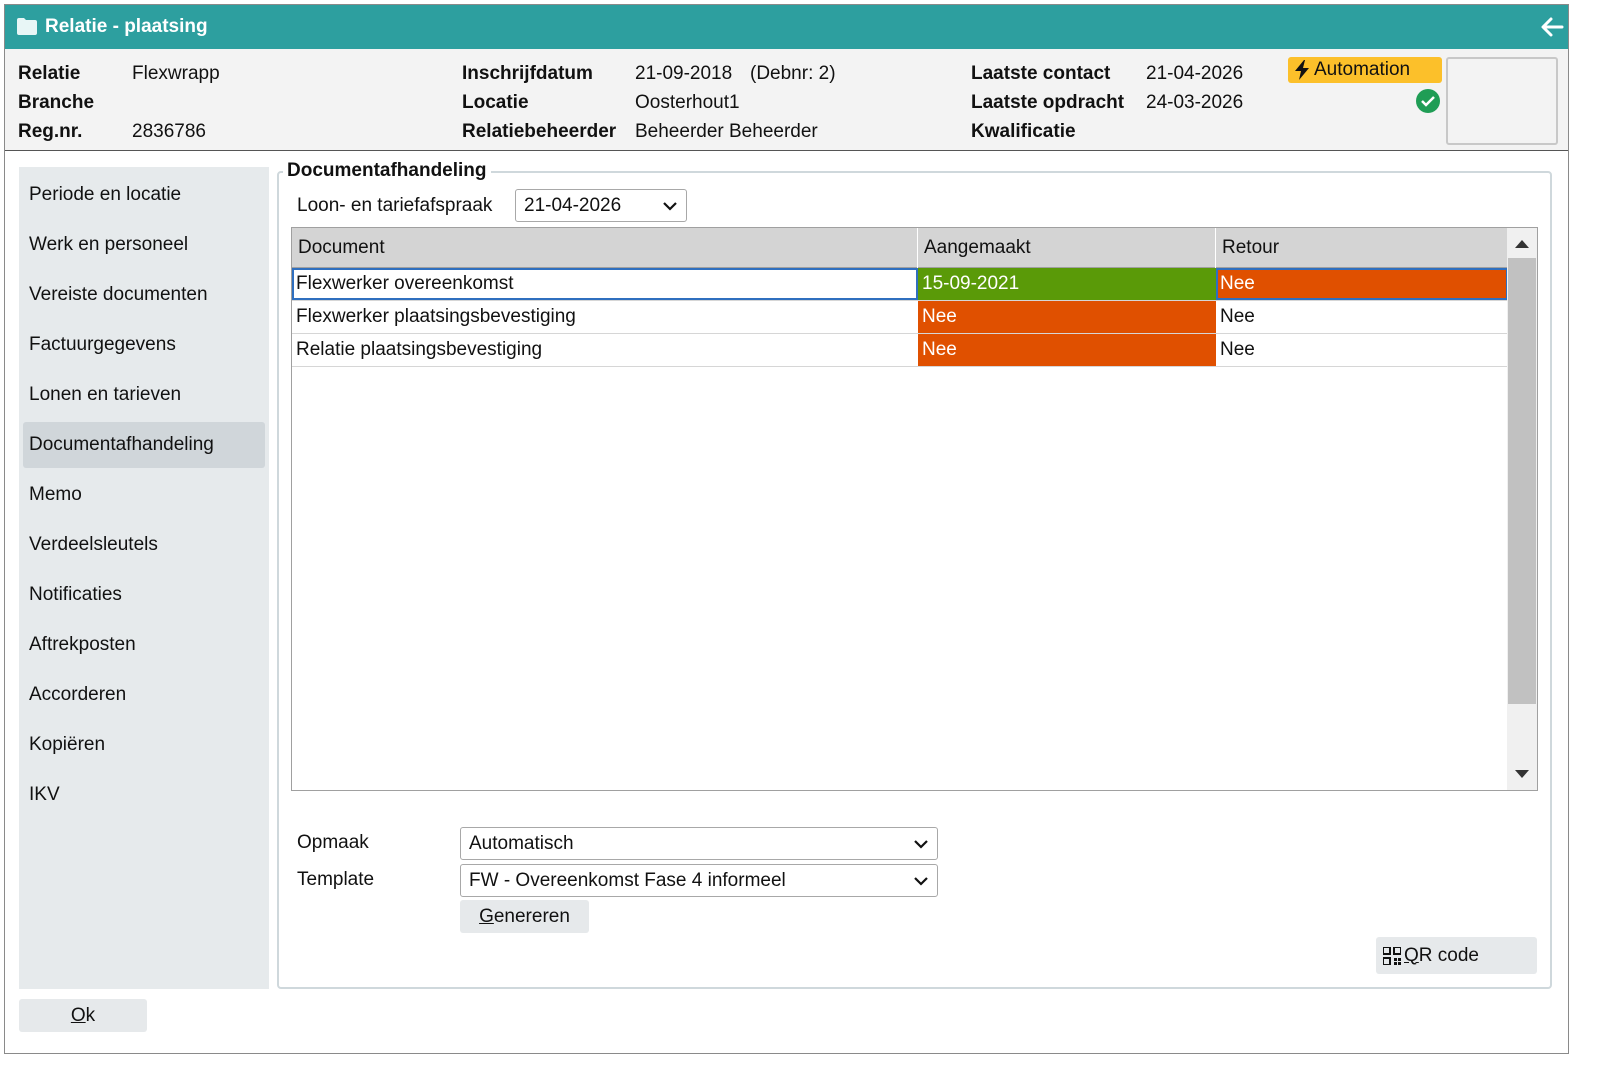 This screenshot has height=1078, width=1604. I want to click on qr-code-button: QR code, so click(1456, 955).